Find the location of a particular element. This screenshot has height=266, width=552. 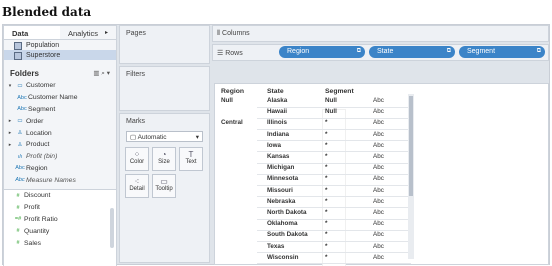

tab-data: Data is located at coordinates (32, 32).